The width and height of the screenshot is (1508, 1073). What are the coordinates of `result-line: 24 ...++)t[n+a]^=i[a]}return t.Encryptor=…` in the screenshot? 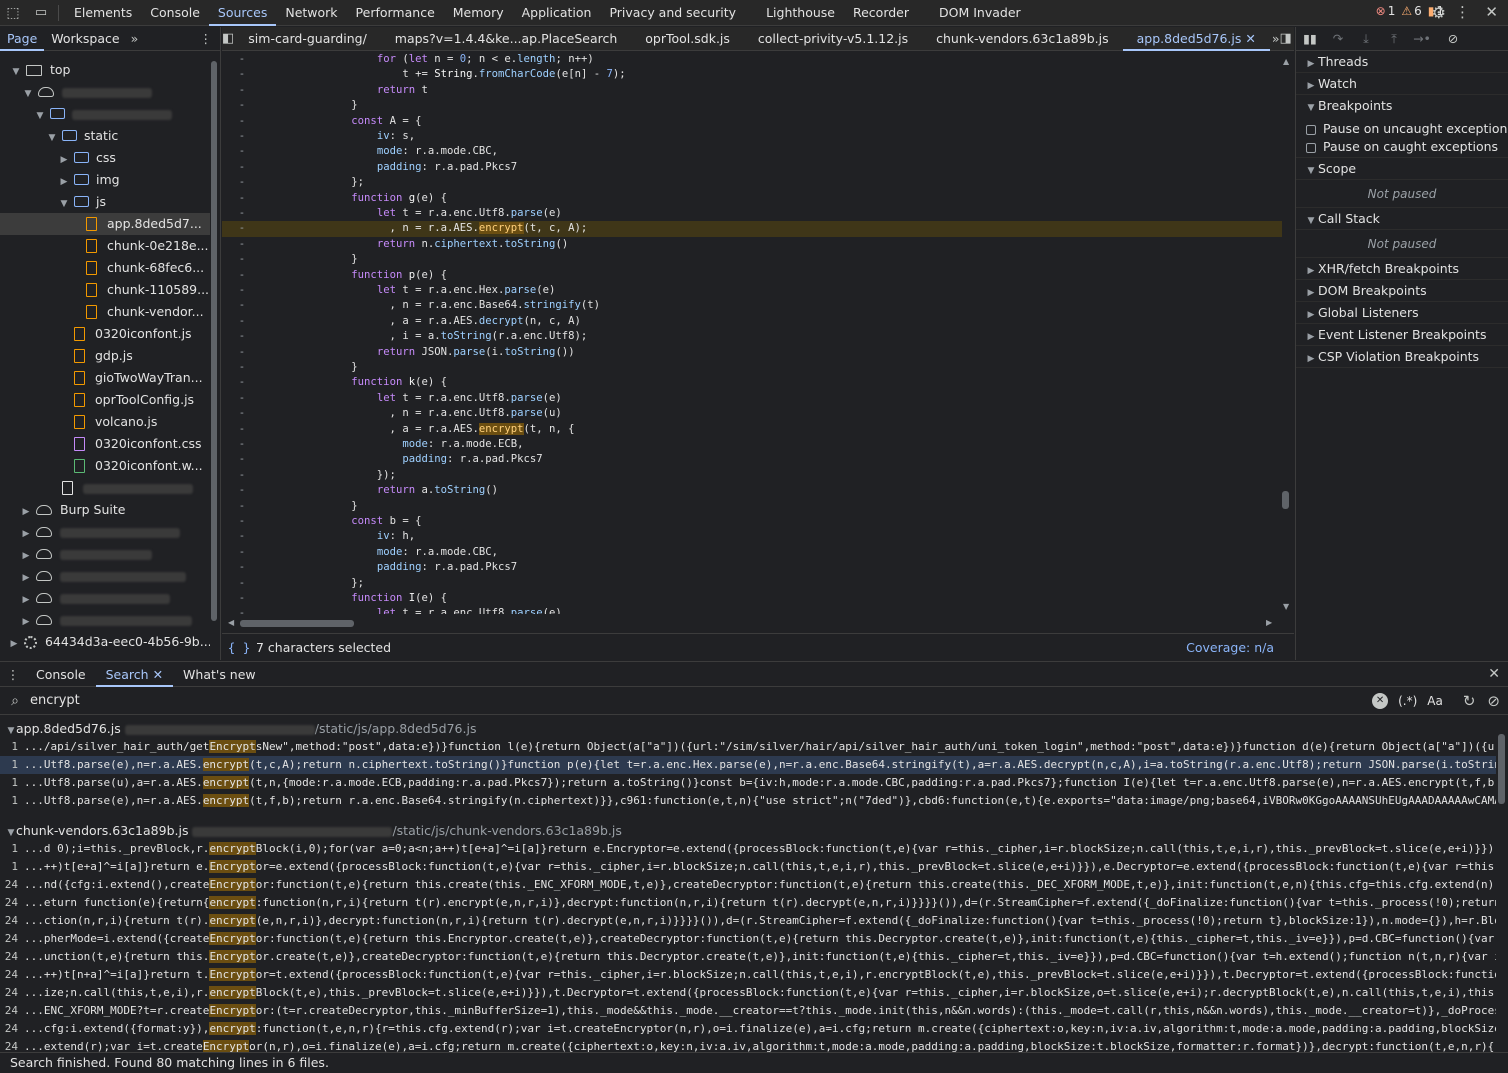 It's located at (748, 975).